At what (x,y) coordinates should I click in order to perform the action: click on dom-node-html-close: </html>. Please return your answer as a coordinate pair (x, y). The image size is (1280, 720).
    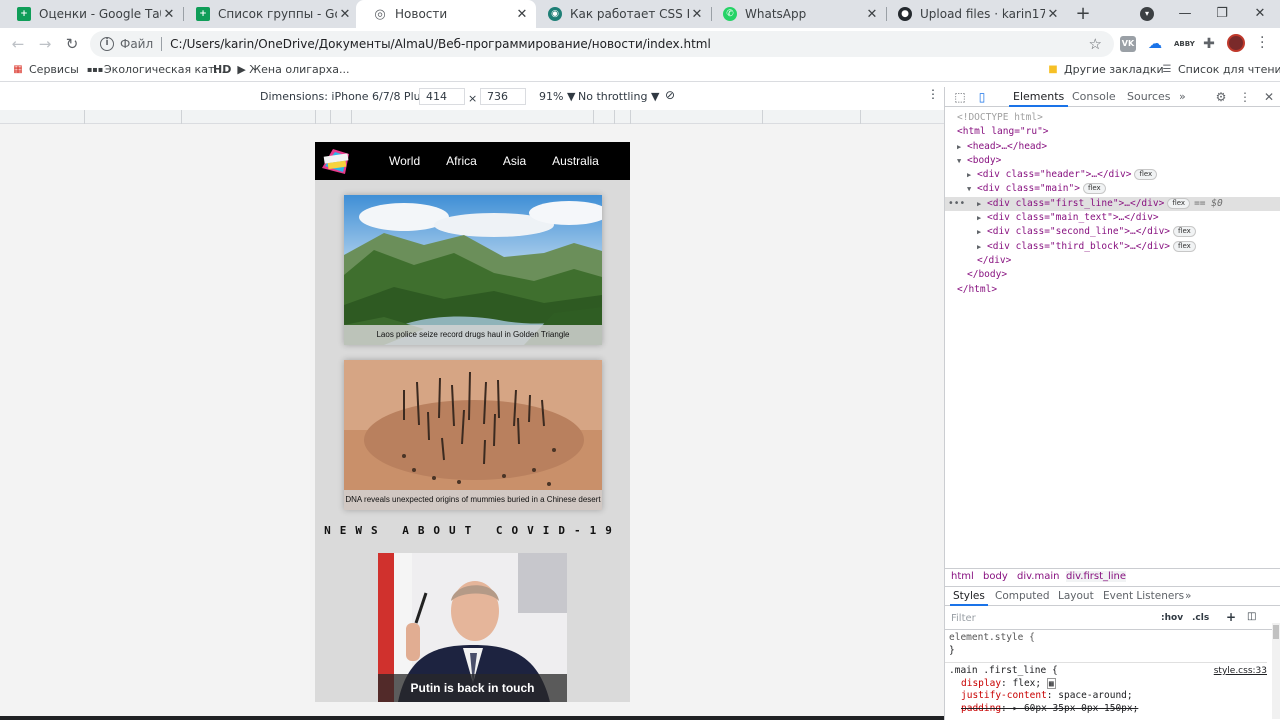
    Looking at the image, I should click on (1112, 290).